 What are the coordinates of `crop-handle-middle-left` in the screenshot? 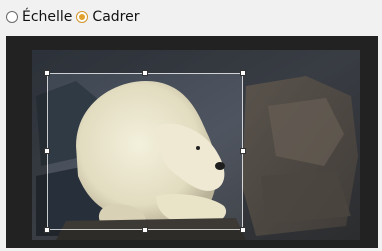 It's located at (47, 151).